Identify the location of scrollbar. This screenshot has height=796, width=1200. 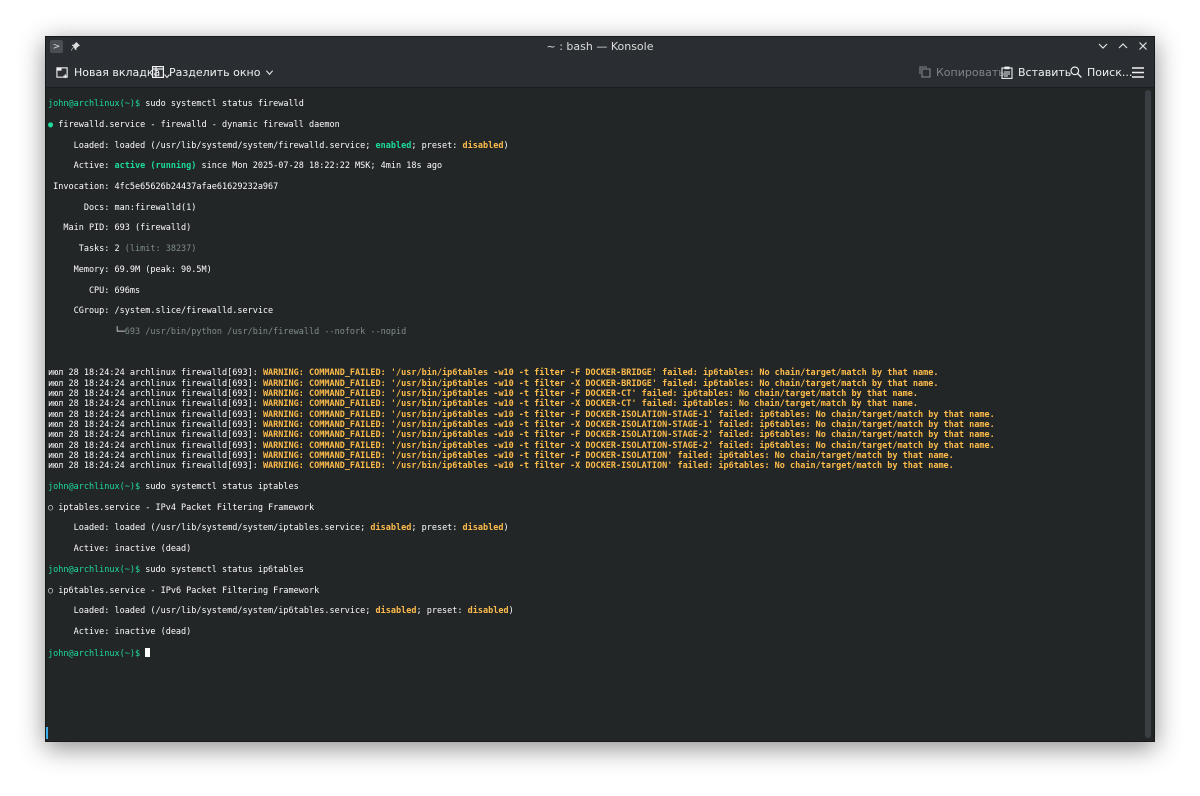
(1148, 414).